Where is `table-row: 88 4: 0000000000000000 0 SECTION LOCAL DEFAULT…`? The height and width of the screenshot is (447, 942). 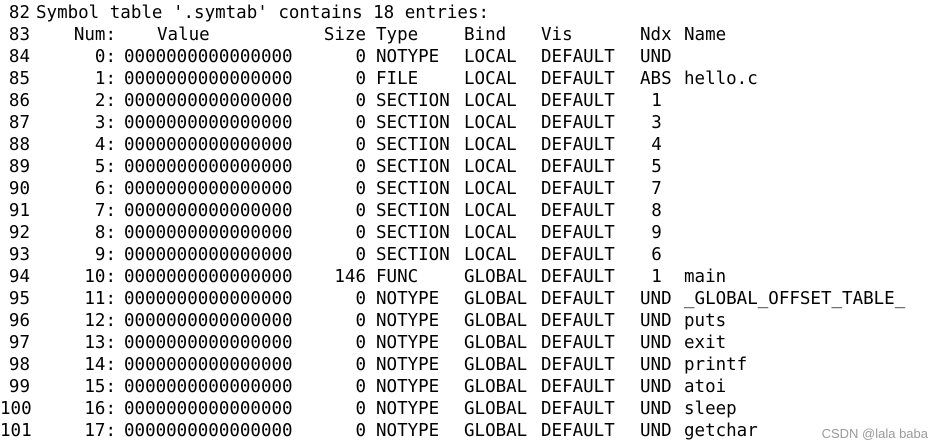
table-row: 88 4: 0000000000000000 0 SECTION LOCAL DEFAULT… is located at coordinates (471, 145).